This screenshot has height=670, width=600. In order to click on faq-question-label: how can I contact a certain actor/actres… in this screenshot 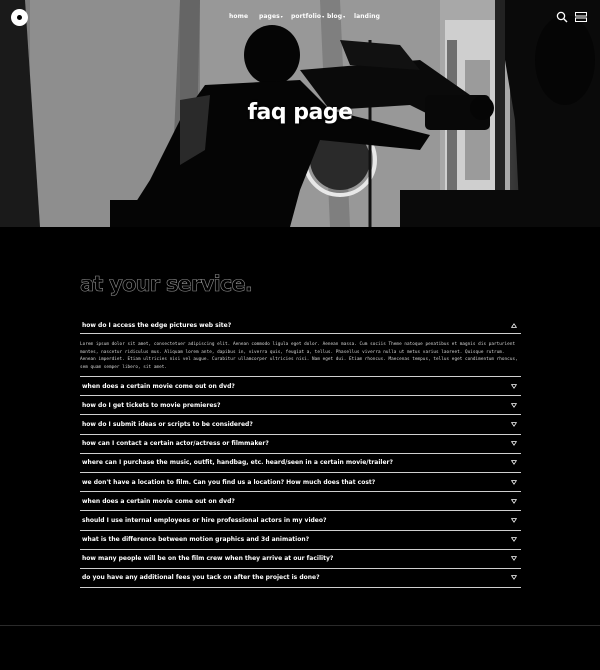, I will do `click(175, 444)`.